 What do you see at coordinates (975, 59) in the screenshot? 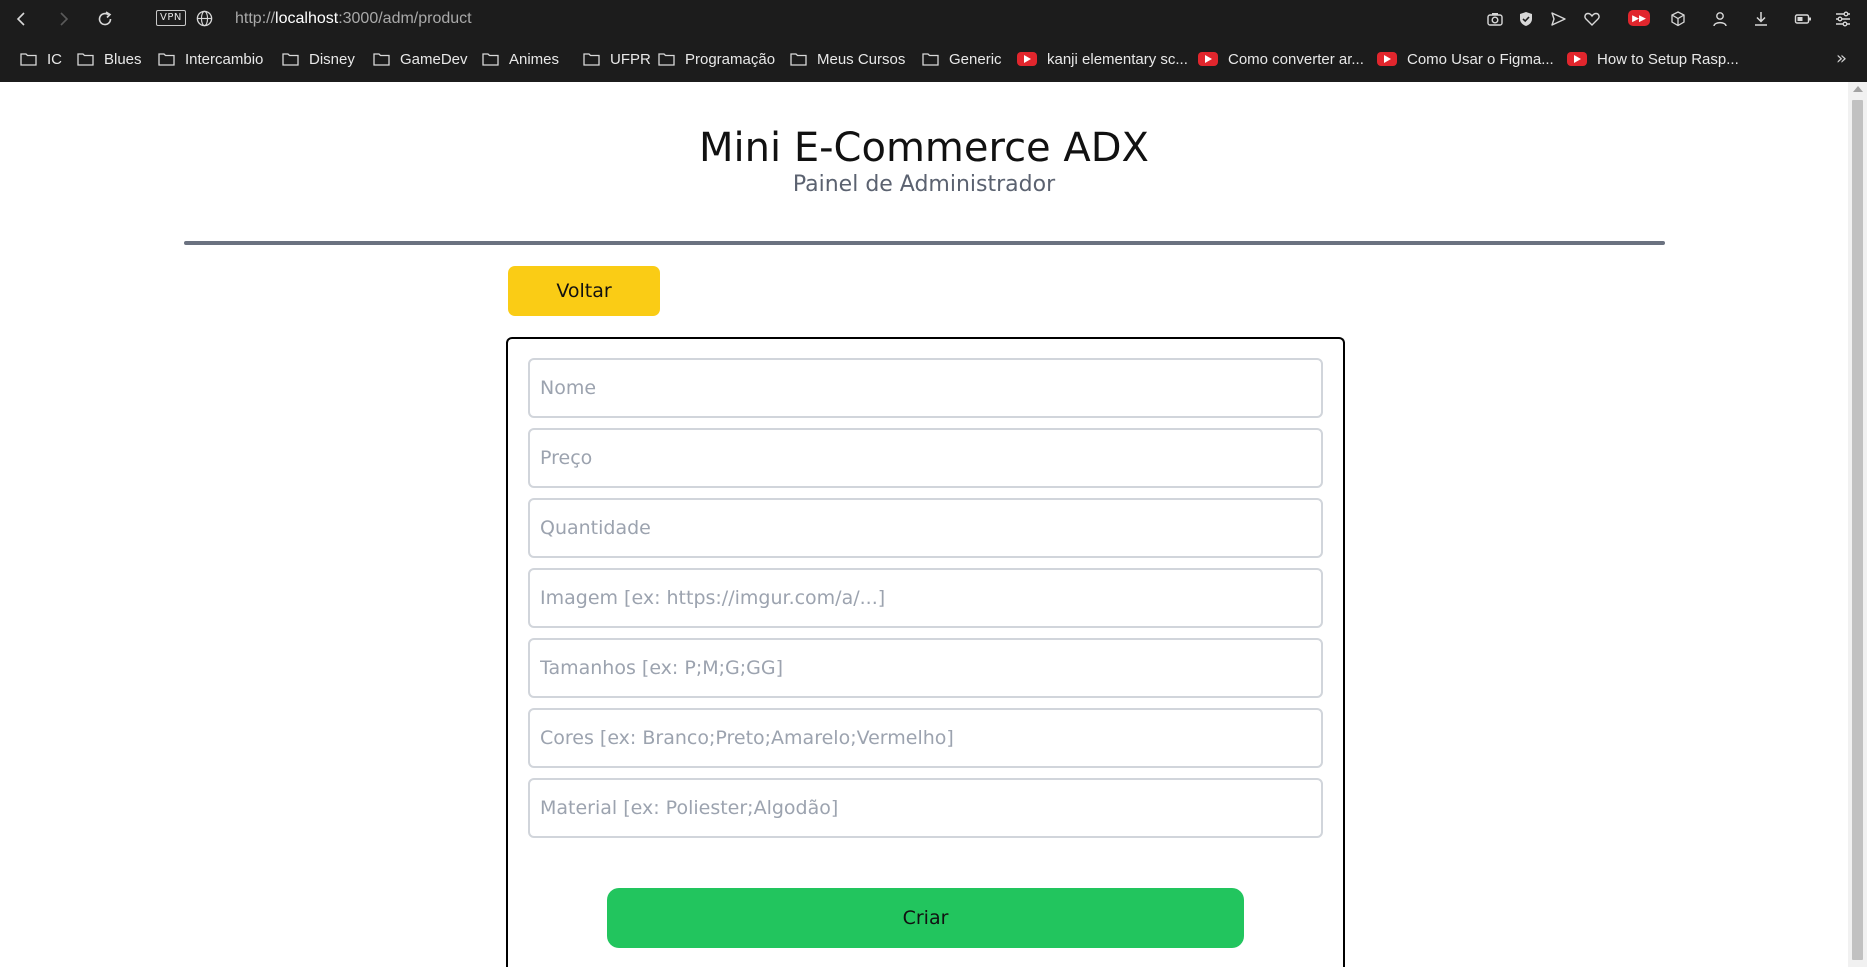
I see `bookmark-label: Generic` at bounding box center [975, 59].